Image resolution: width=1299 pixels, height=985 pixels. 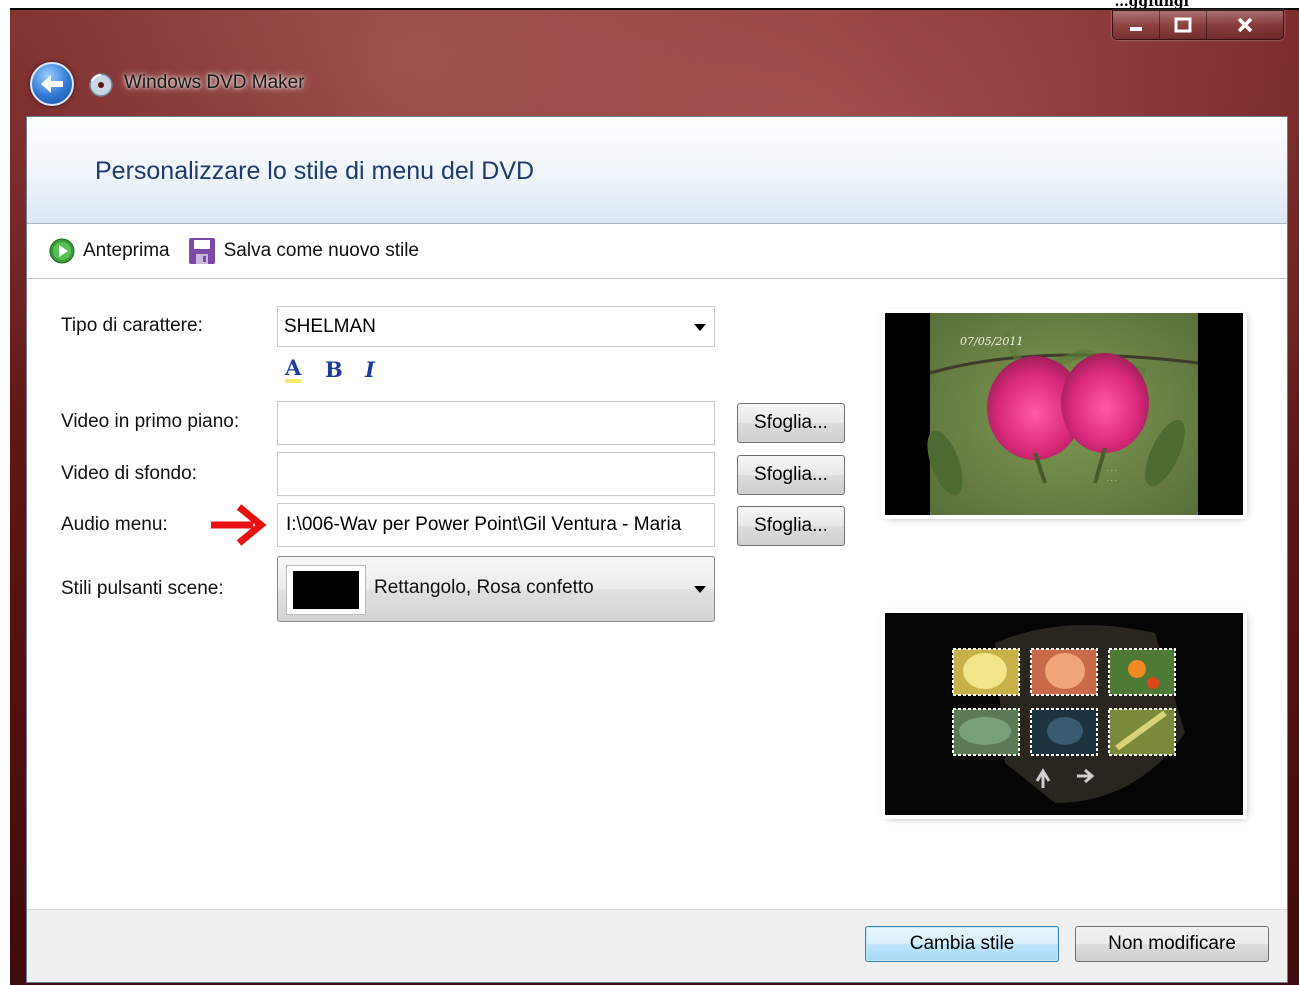 I want to click on minimize-icon, so click(x=1136, y=29).